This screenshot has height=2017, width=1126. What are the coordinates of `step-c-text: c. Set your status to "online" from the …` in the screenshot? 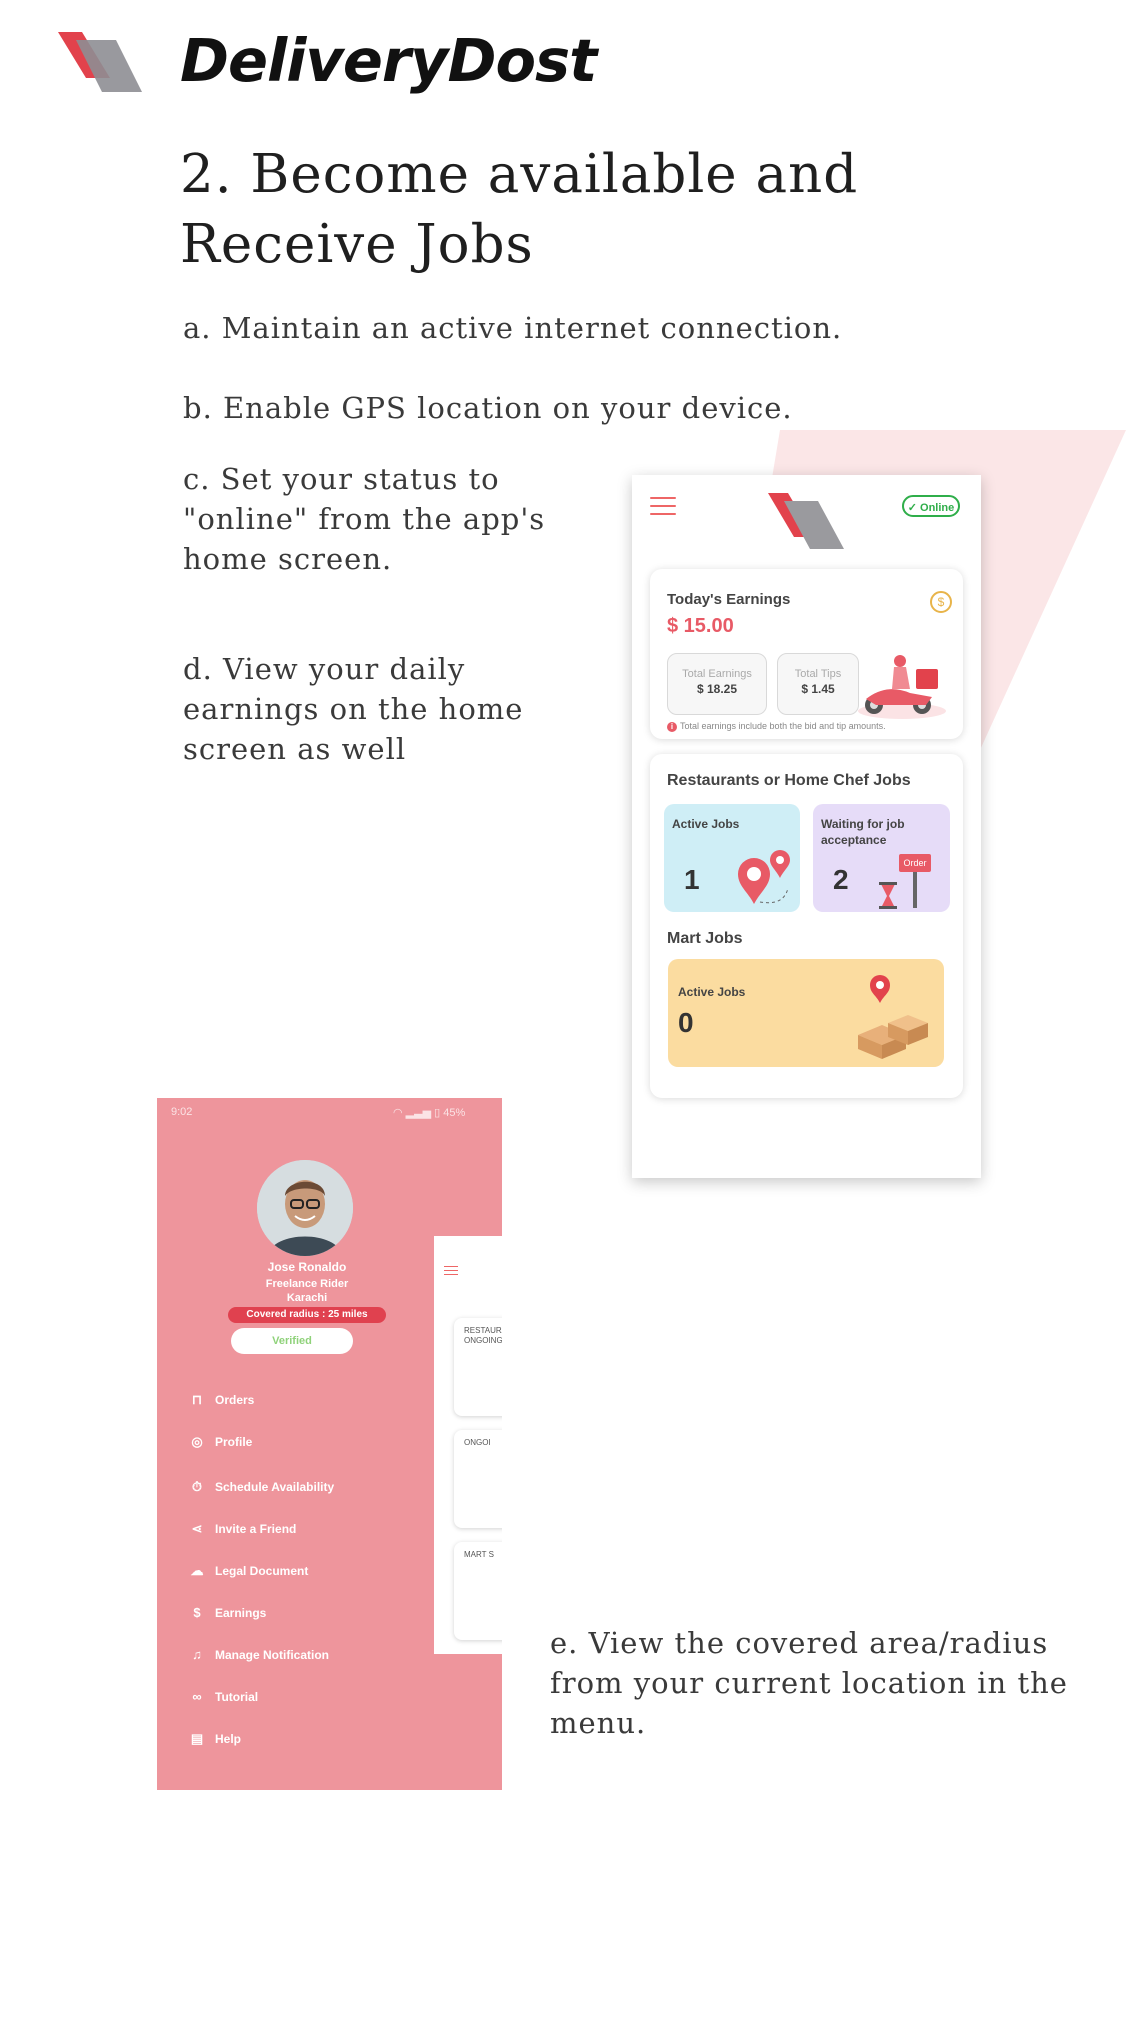 It's located at (364, 519).